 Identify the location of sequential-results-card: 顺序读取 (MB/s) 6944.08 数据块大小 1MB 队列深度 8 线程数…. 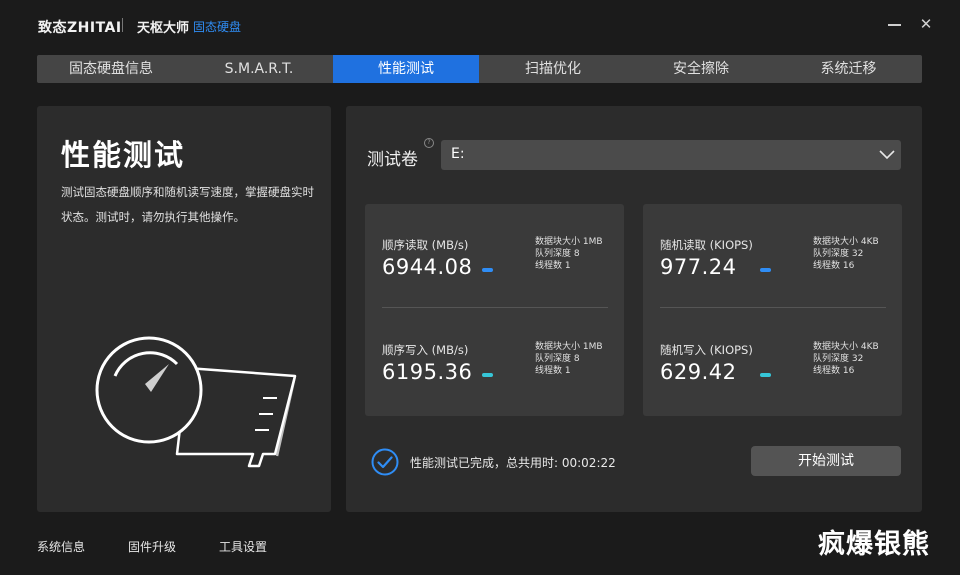
(494, 310).